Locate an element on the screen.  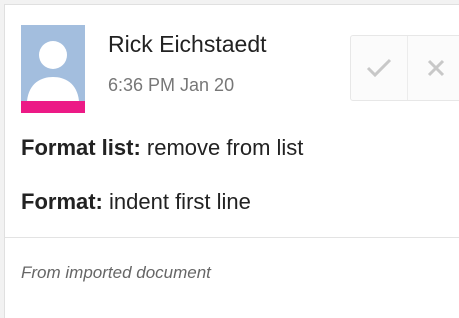
suggestion-label: Format: is located at coordinates (62, 201).